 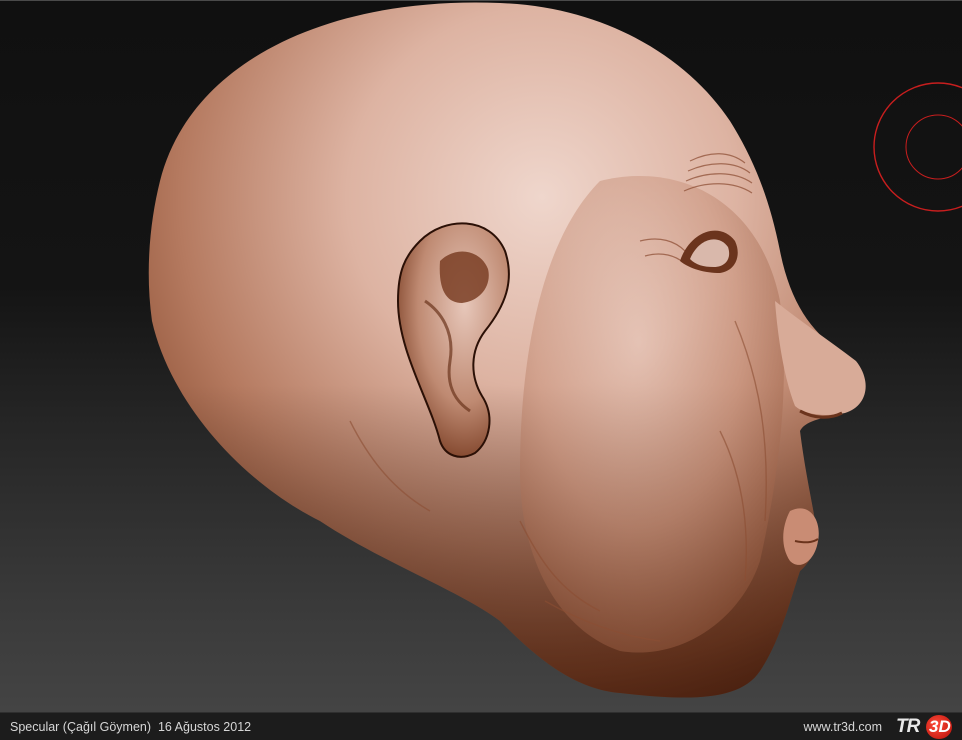 I want to click on logo-prefix: TR, so click(x=908, y=726).